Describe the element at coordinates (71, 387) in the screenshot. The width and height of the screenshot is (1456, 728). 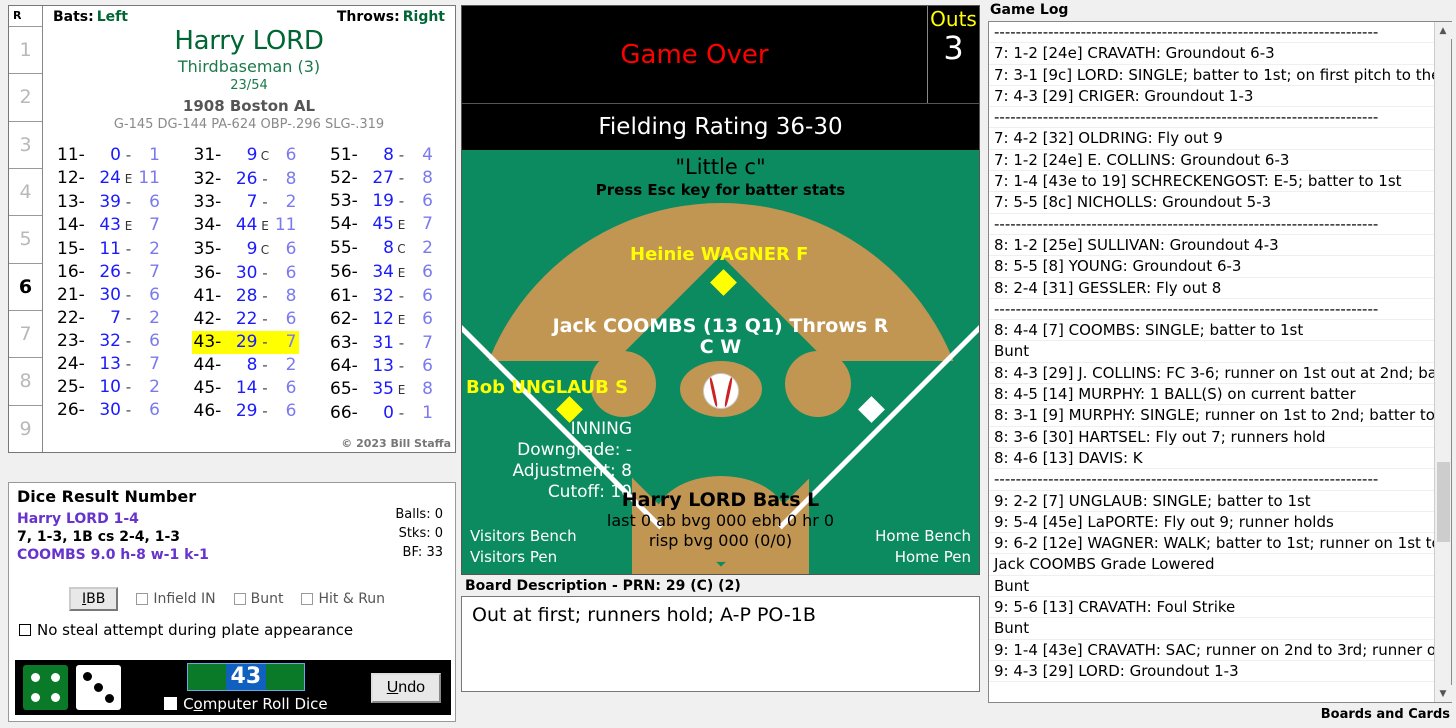
I see `result-roll-code: 25-` at that location.